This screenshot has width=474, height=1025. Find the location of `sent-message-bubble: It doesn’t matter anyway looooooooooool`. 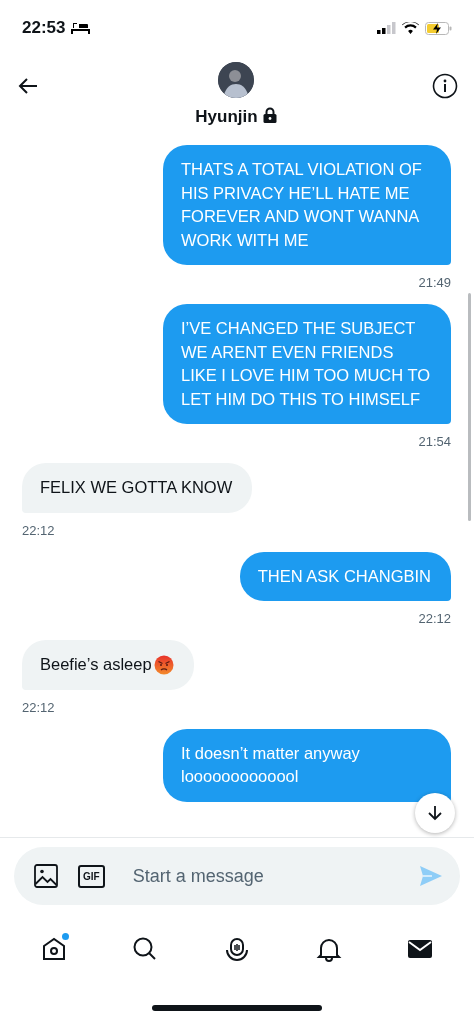

sent-message-bubble: It doesn’t matter anyway looooooooooool is located at coordinates (307, 765).